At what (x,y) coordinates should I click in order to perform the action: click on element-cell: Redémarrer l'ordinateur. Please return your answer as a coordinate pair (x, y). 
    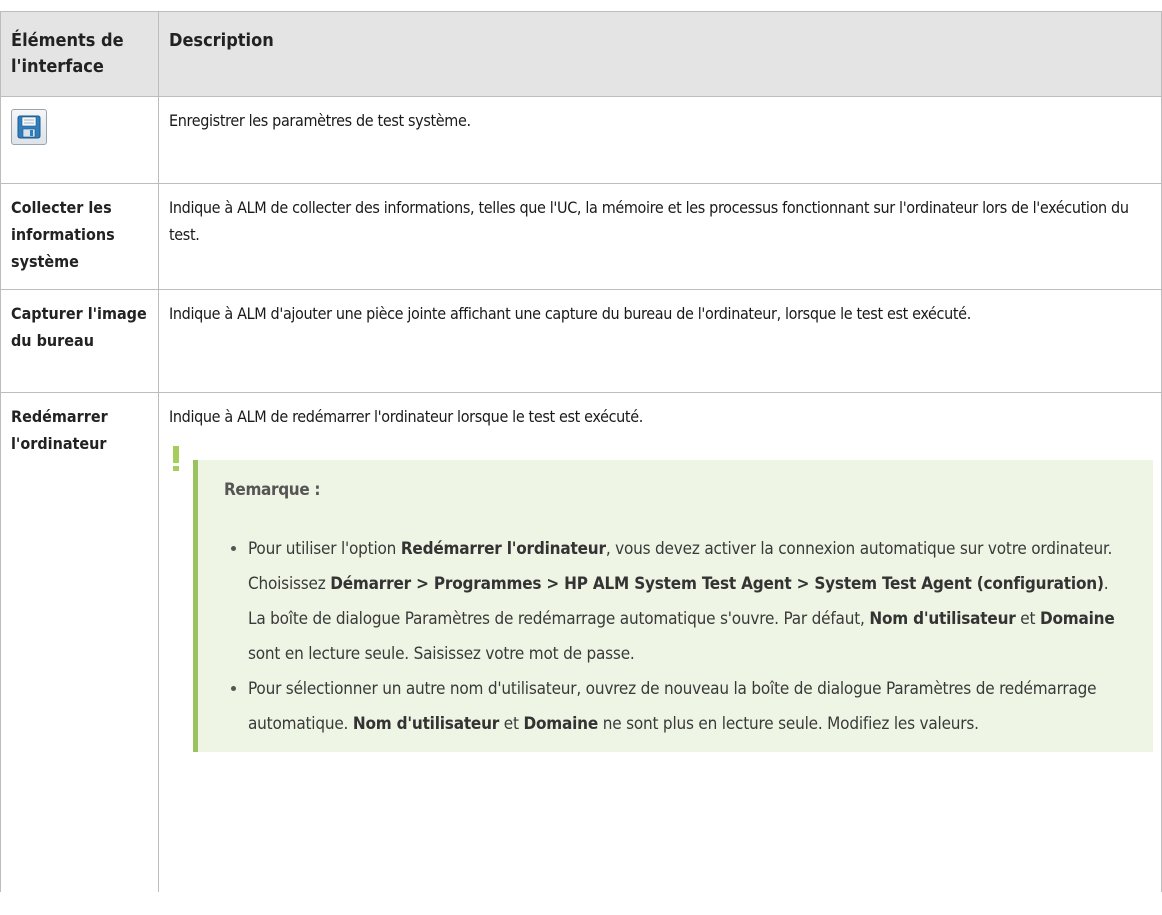
    Looking at the image, I should click on (79, 642).